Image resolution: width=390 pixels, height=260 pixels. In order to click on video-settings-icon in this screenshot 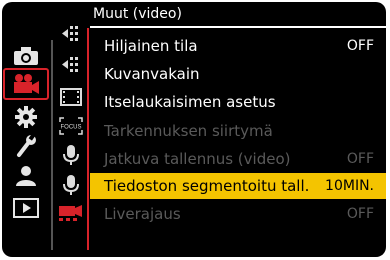, I will do `click(70, 213)`.